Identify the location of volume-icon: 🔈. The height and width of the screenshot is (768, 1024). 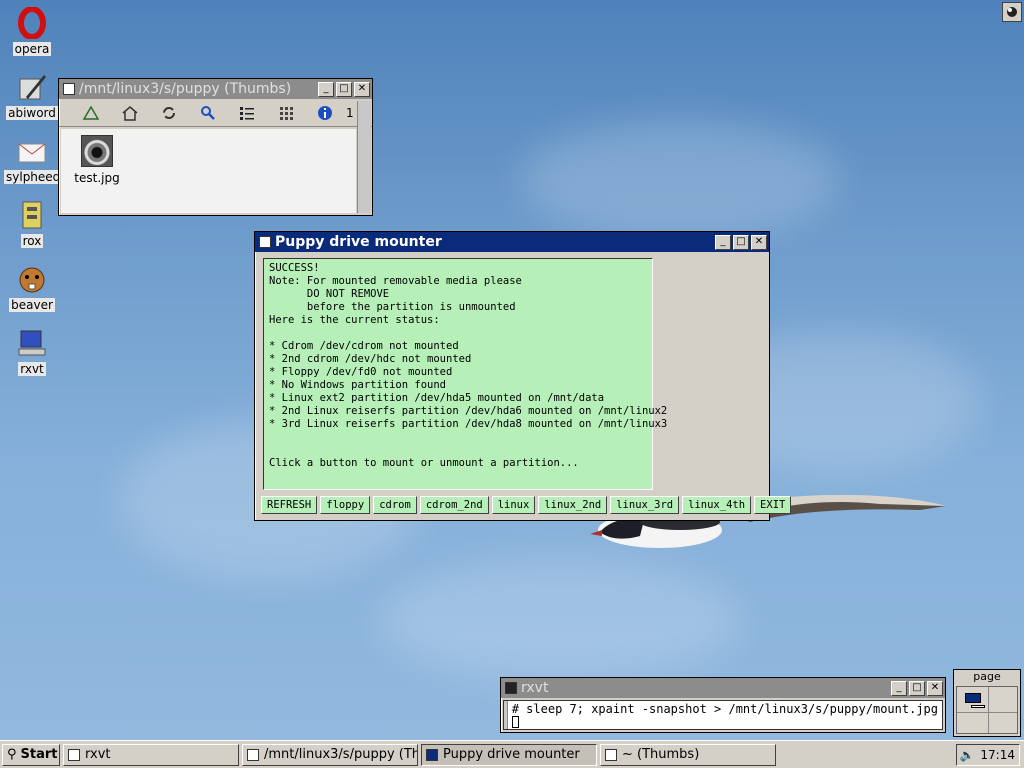
(966, 755).